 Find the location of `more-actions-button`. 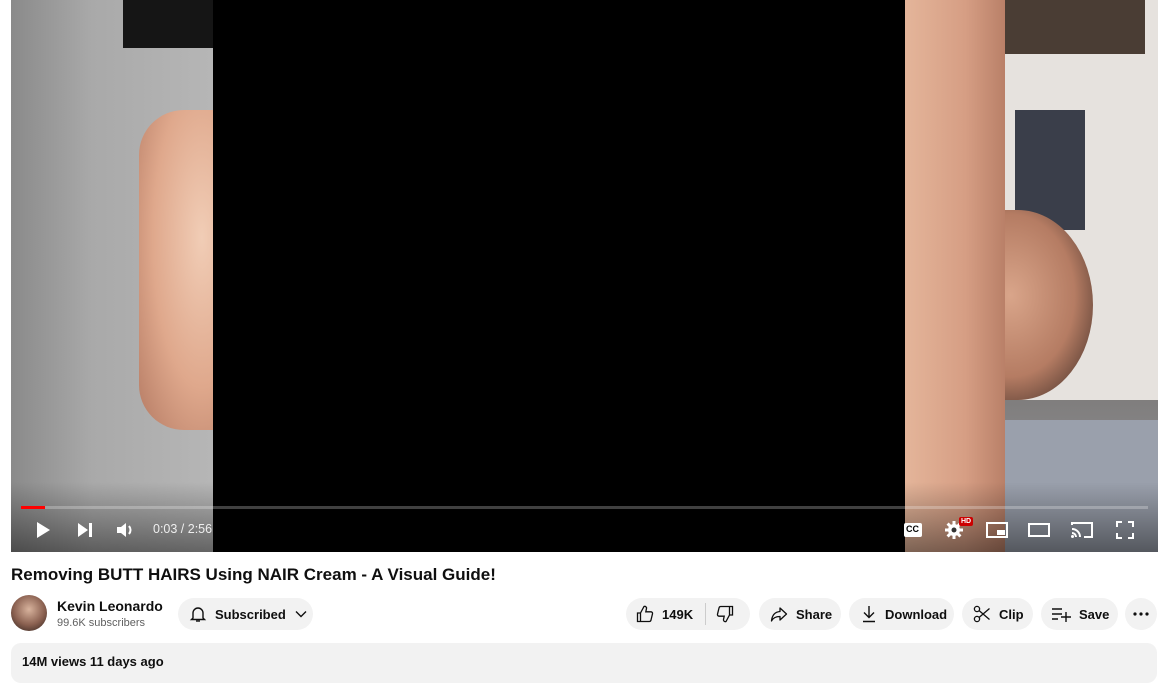

more-actions-button is located at coordinates (1141, 614).